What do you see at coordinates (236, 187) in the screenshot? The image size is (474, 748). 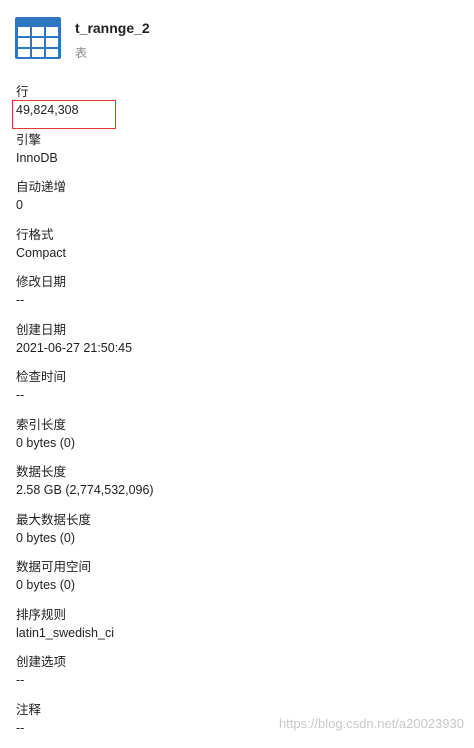 I see `property-label: 自动递增` at bounding box center [236, 187].